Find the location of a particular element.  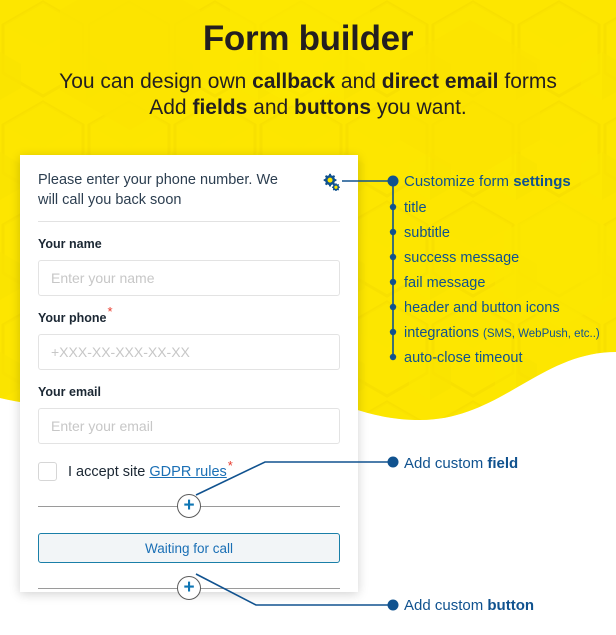

annotation-integrations: integrations (SMS, WebPush, etc..) is located at coordinates (502, 333).